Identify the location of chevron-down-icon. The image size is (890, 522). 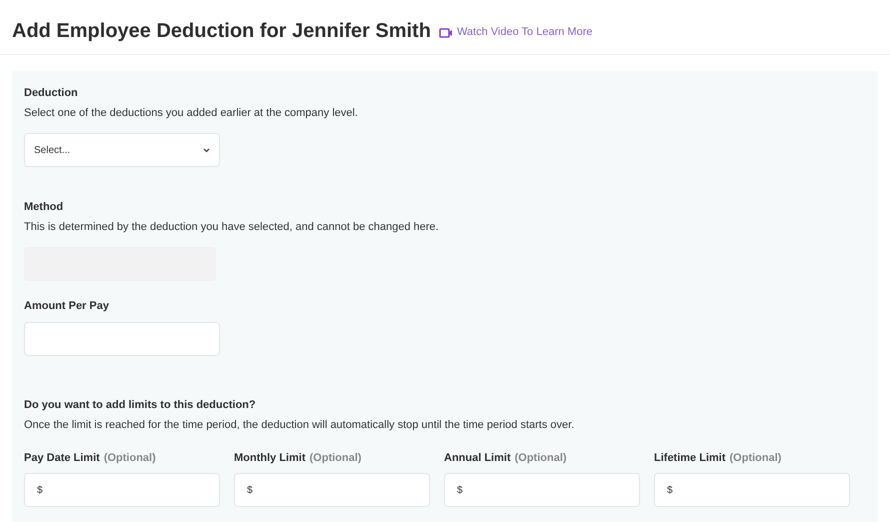
(206, 150).